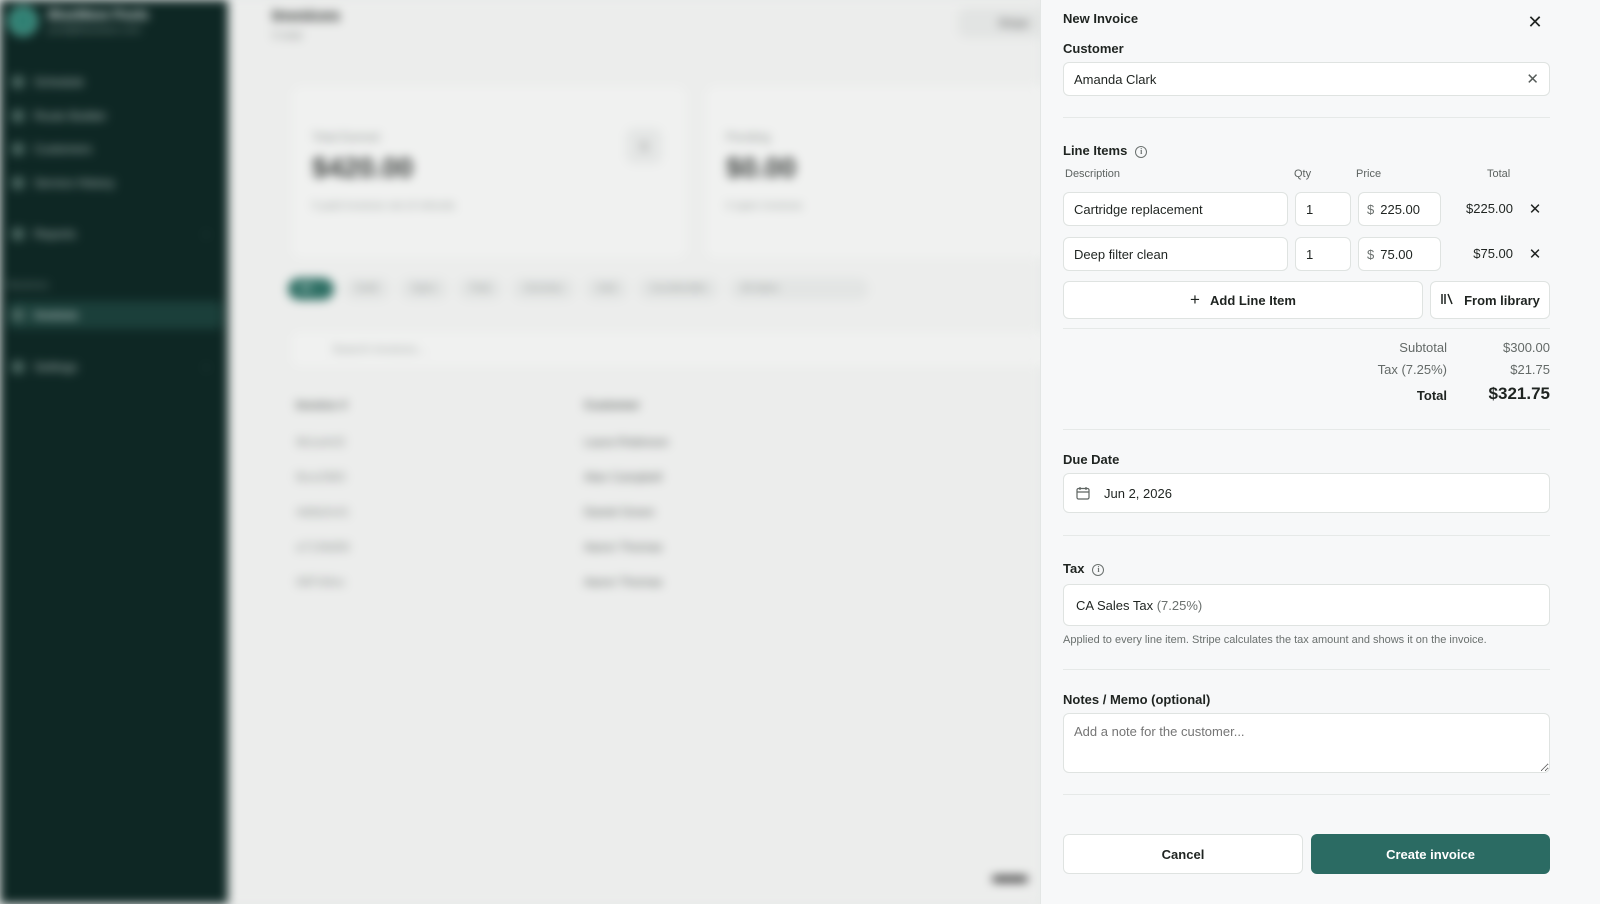 Image resolution: width=1600 pixels, height=904 pixels. Describe the element at coordinates (1493, 253) in the screenshot. I see `line-item-total: $75.00` at that location.